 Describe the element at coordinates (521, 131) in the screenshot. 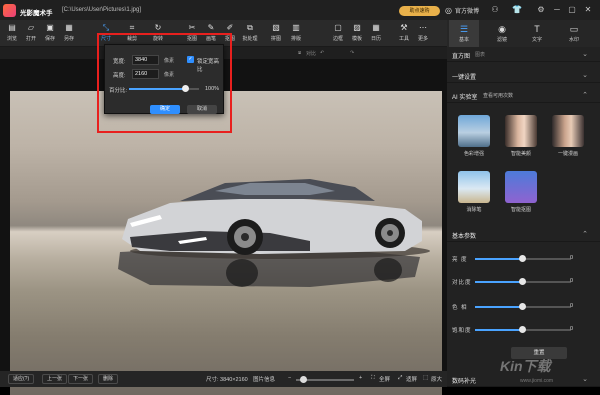

I see `beauty-icon` at that location.